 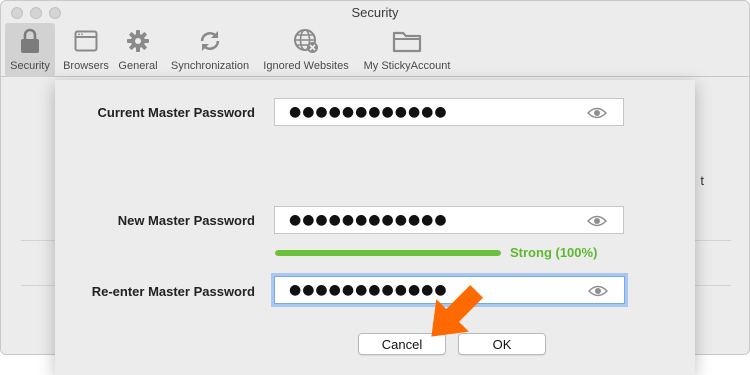 What do you see at coordinates (554, 252) in the screenshot?
I see `password-strength-label: Strong (100%)` at bounding box center [554, 252].